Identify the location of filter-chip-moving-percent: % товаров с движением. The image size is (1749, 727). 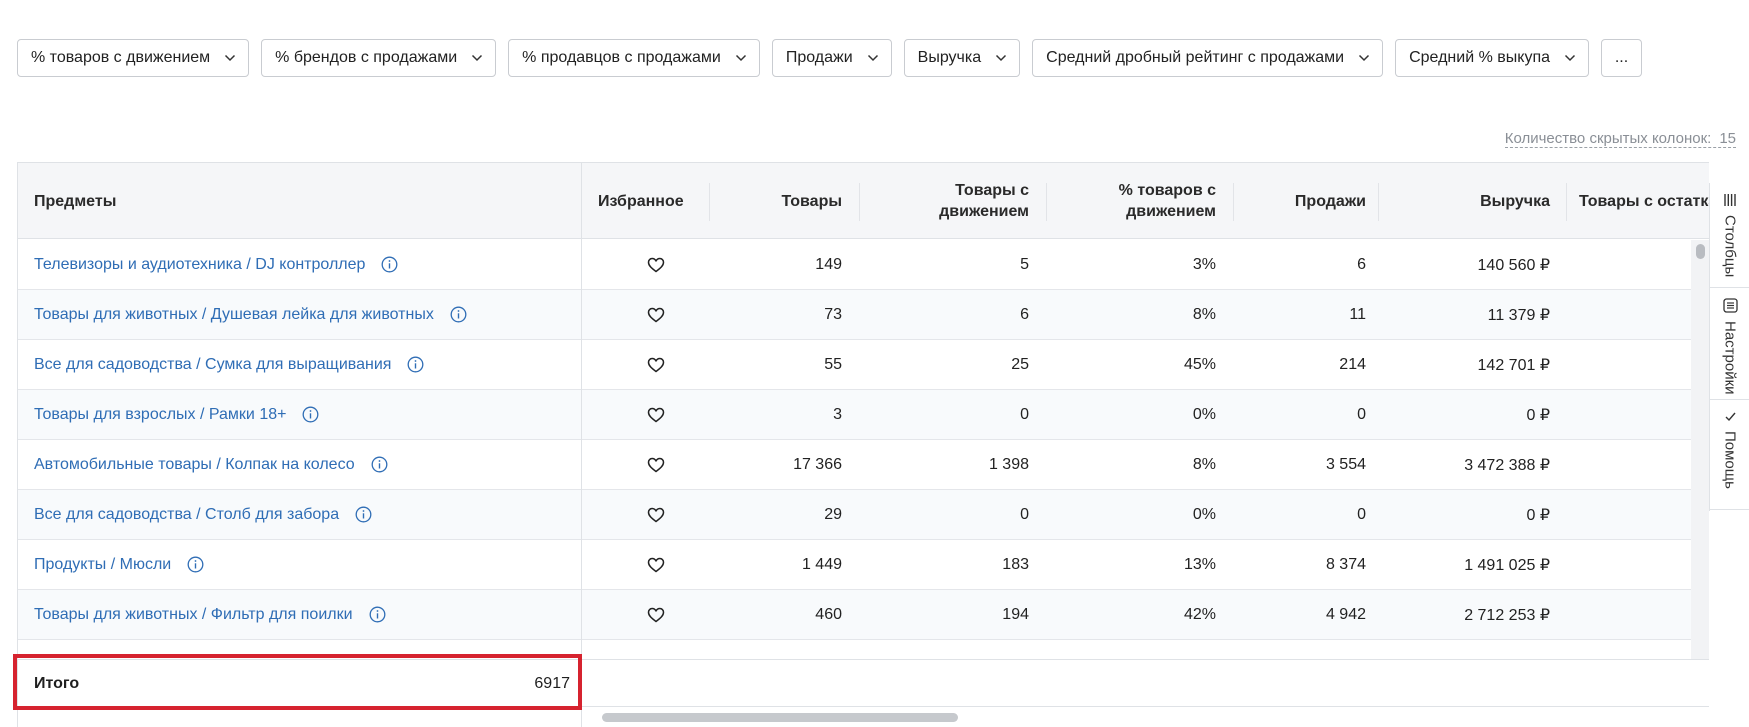
(133, 58).